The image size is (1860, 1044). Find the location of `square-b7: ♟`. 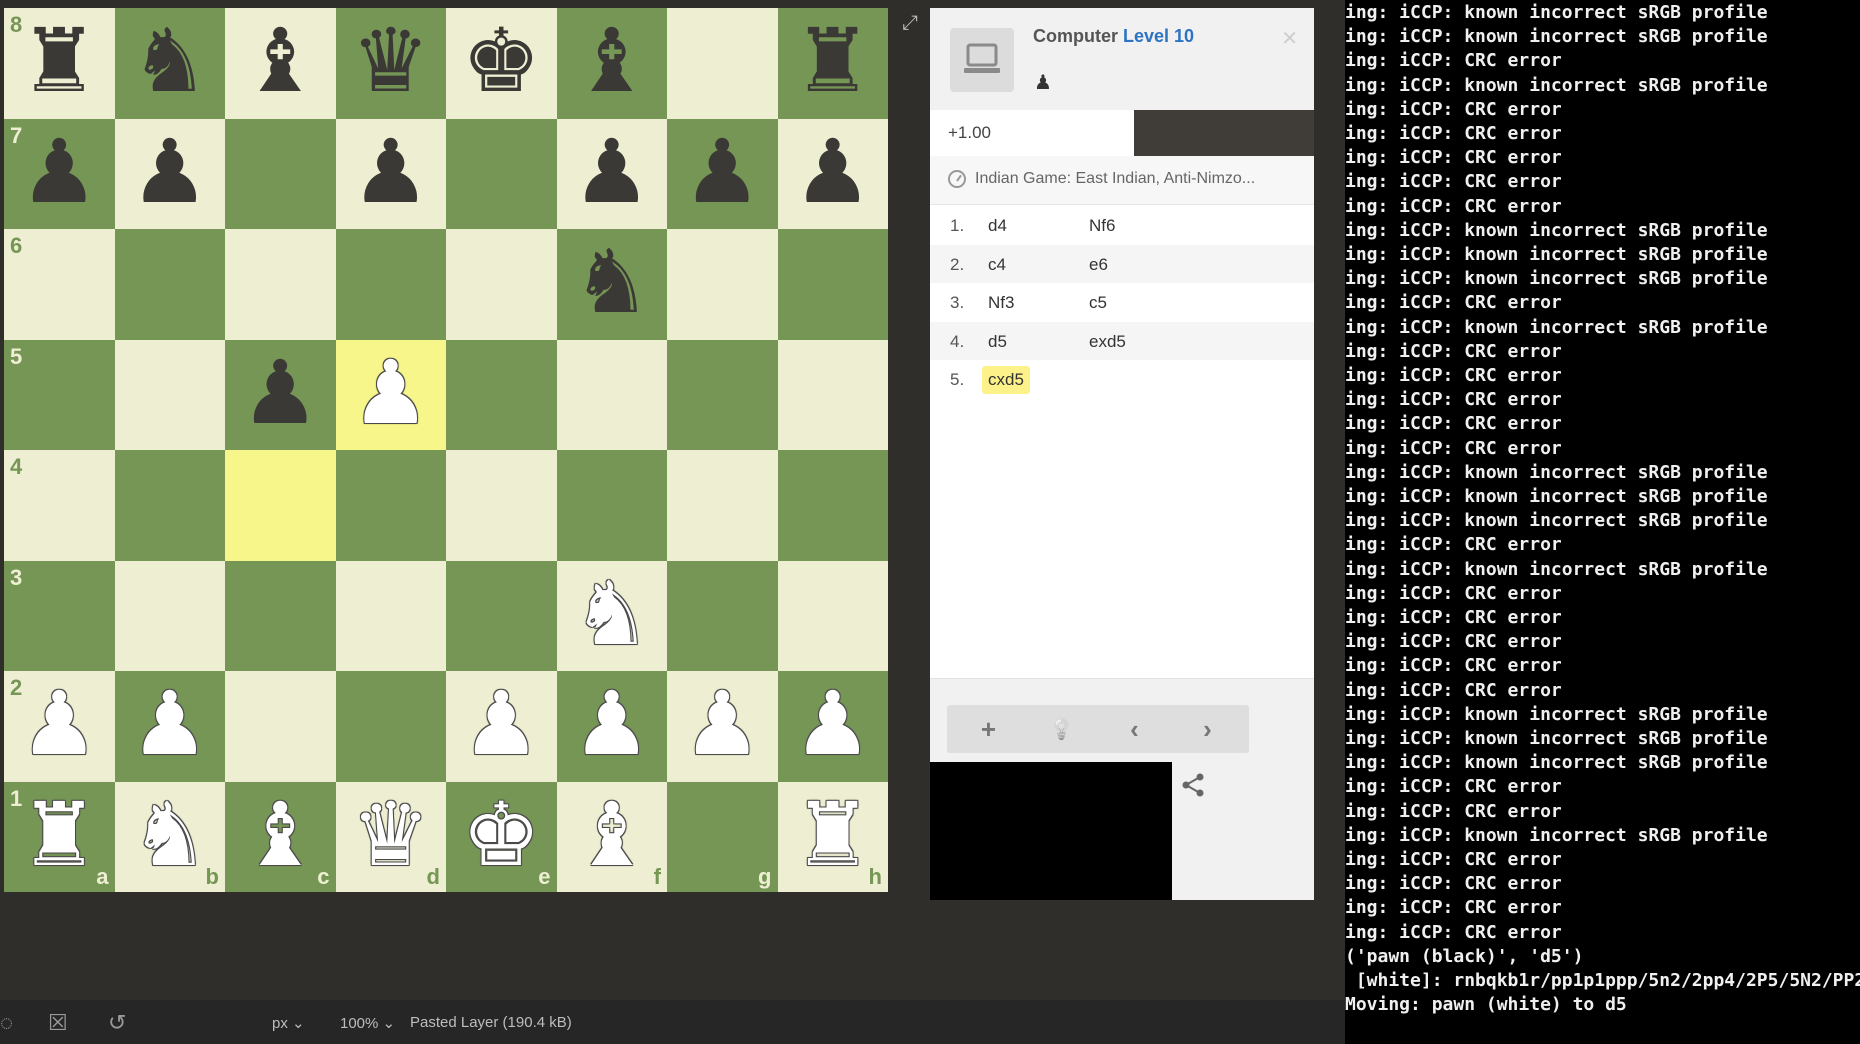

square-b7: ♟ is located at coordinates (169, 173).